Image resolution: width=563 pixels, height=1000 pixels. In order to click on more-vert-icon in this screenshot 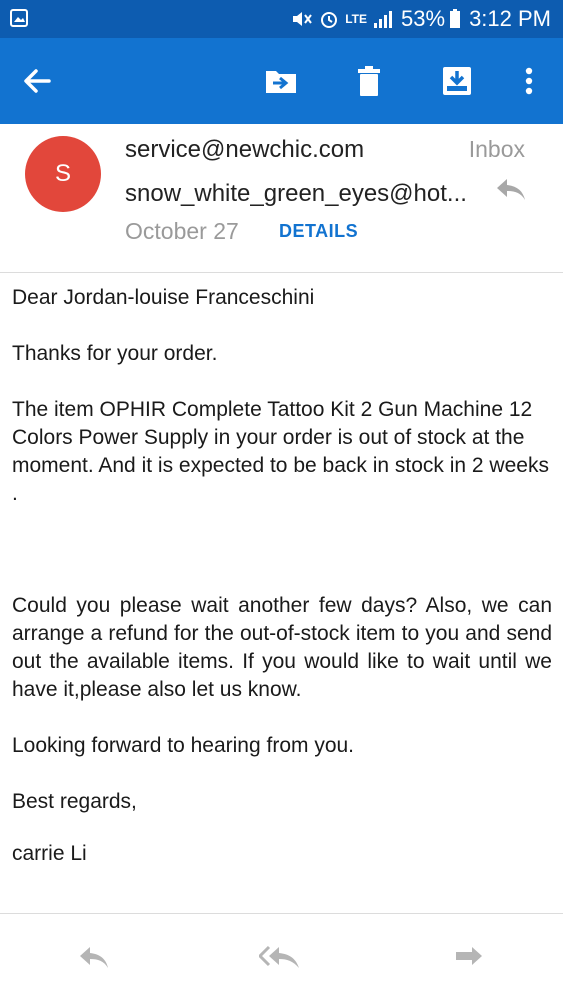, I will do `click(529, 81)`.